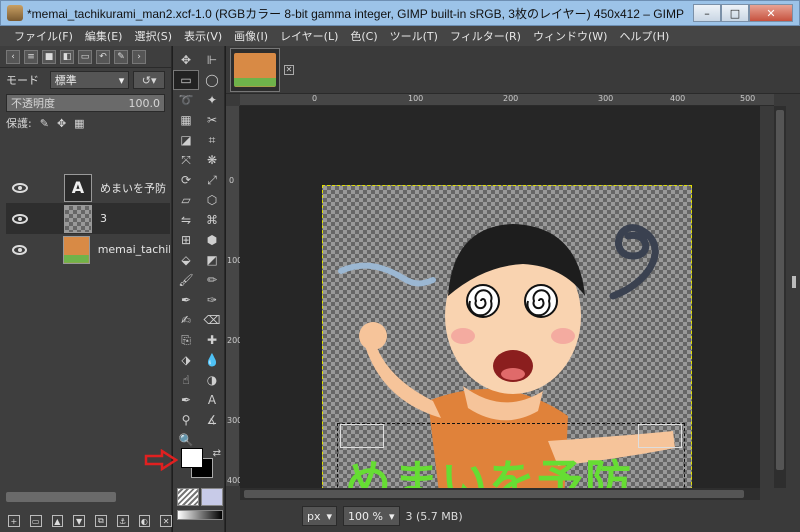 This screenshot has height=532, width=800. Describe the element at coordinates (79, 123) in the screenshot. I see `lock-alpha-icon: ▦` at that location.